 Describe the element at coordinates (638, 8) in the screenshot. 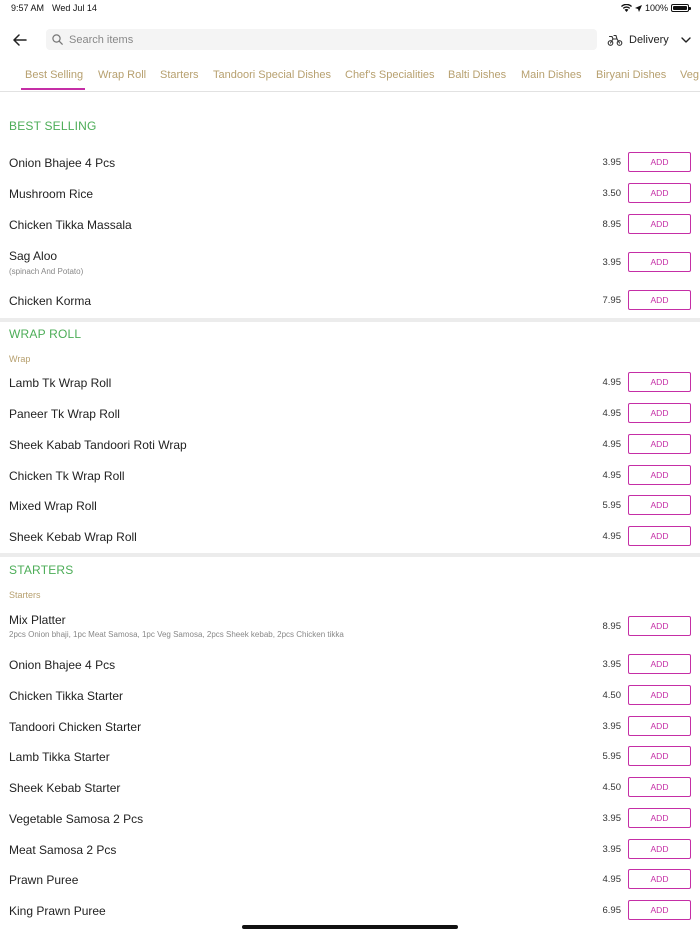

I see `location-arrow-icon` at that location.